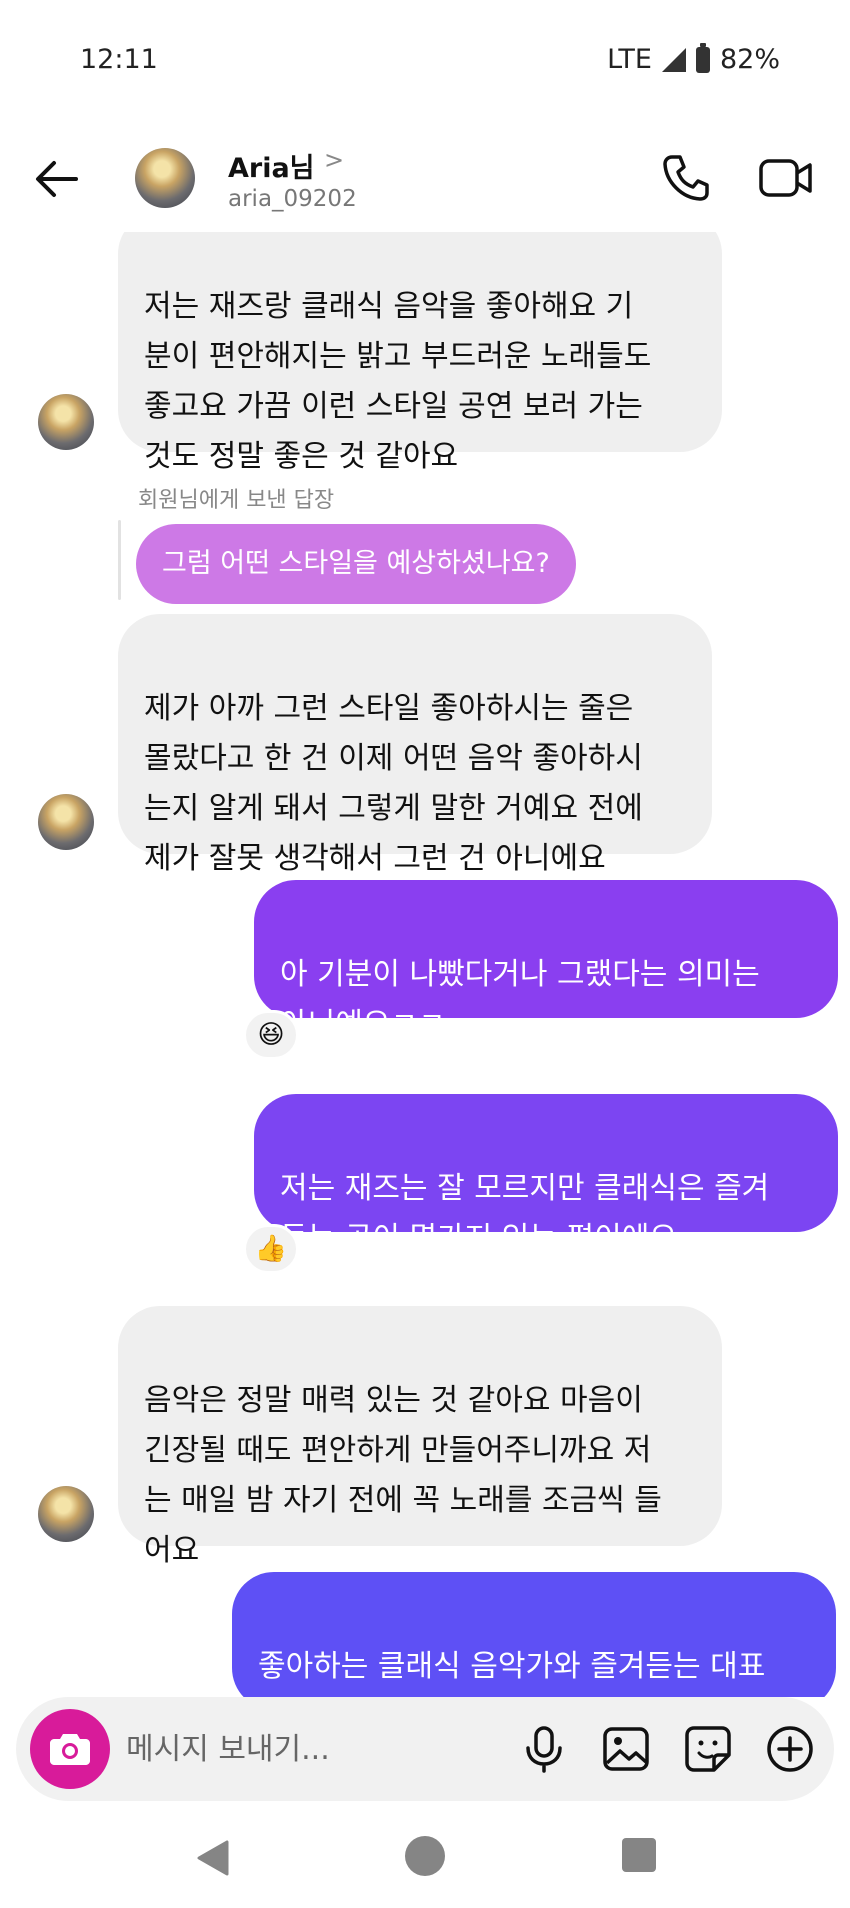 The width and height of the screenshot is (850, 1908). I want to click on outgoing-message: 아 기분이 나빴다거나 그랬다는 의미는 아니예요ㅋㅋ, so click(546, 961).